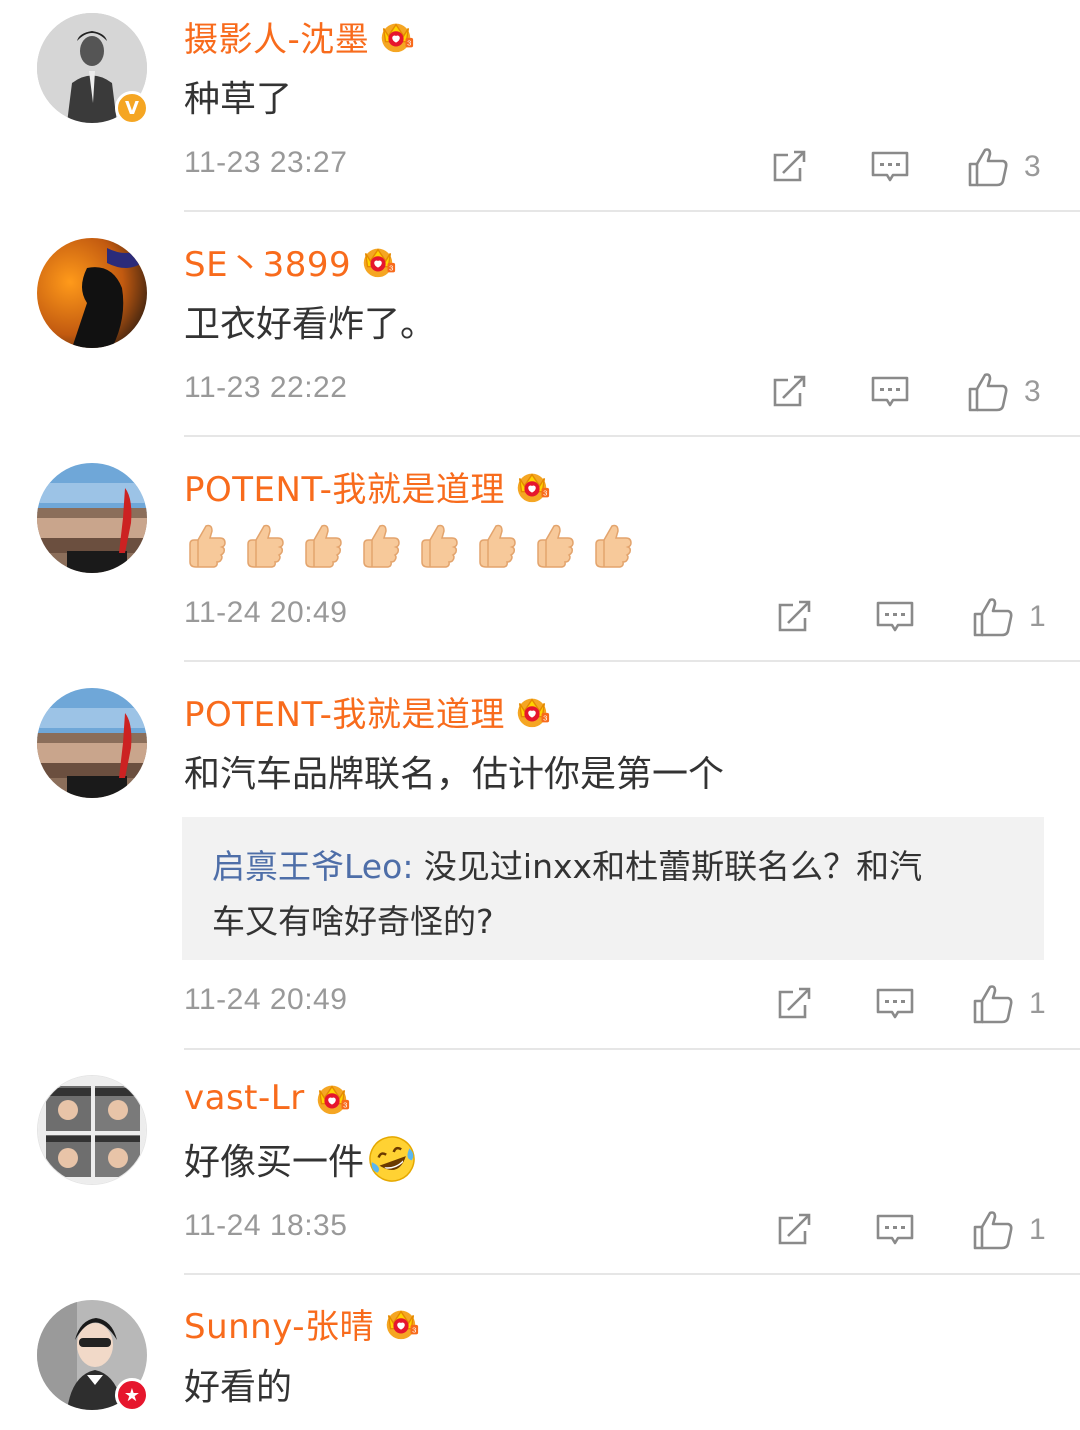 This screenshot has height=1430, width=1080. What do you see at coordinates (266, 387) in the screenshot?
I see `timestamp: 11-23 22:22` at bounding box center [266, 387].